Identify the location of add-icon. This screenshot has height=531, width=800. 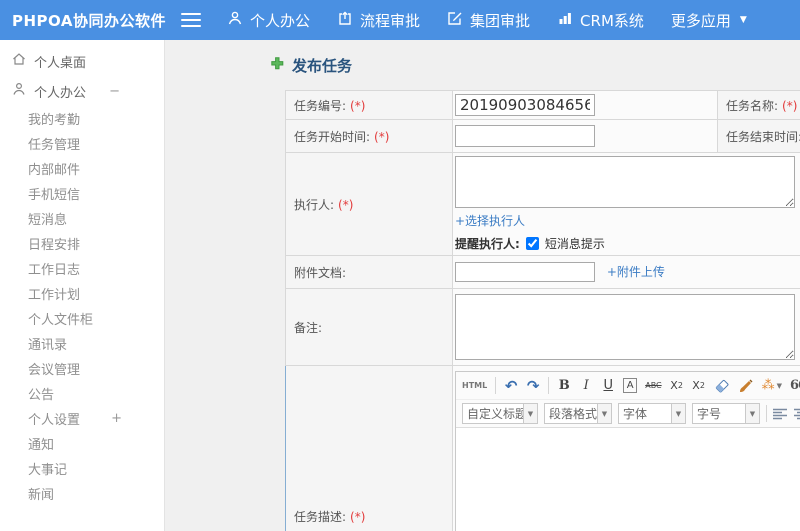
(277, 65).